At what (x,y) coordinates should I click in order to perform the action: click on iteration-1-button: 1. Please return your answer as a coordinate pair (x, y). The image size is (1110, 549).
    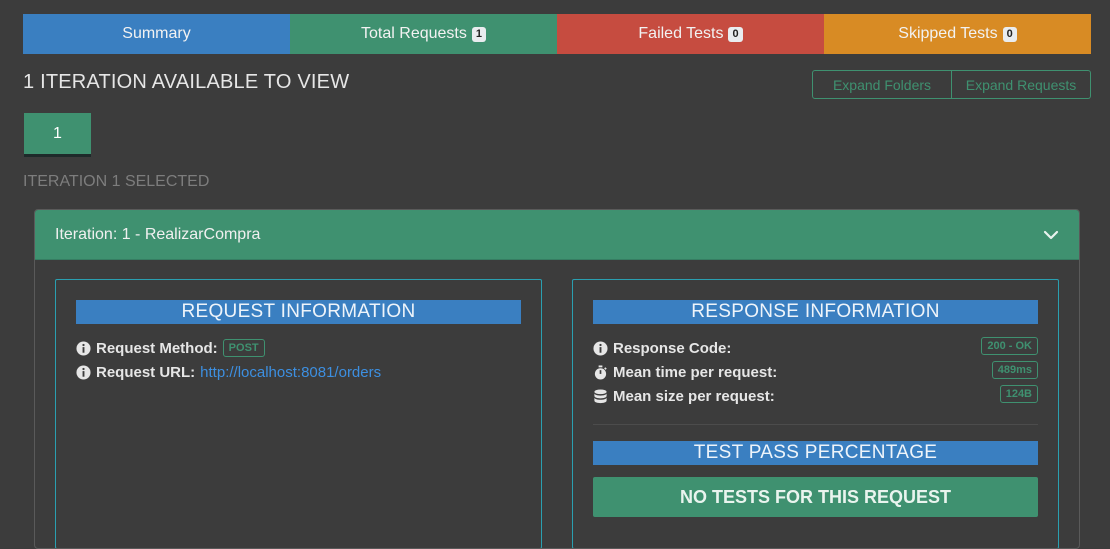
    Looking at the image, I should click on (57, 135).